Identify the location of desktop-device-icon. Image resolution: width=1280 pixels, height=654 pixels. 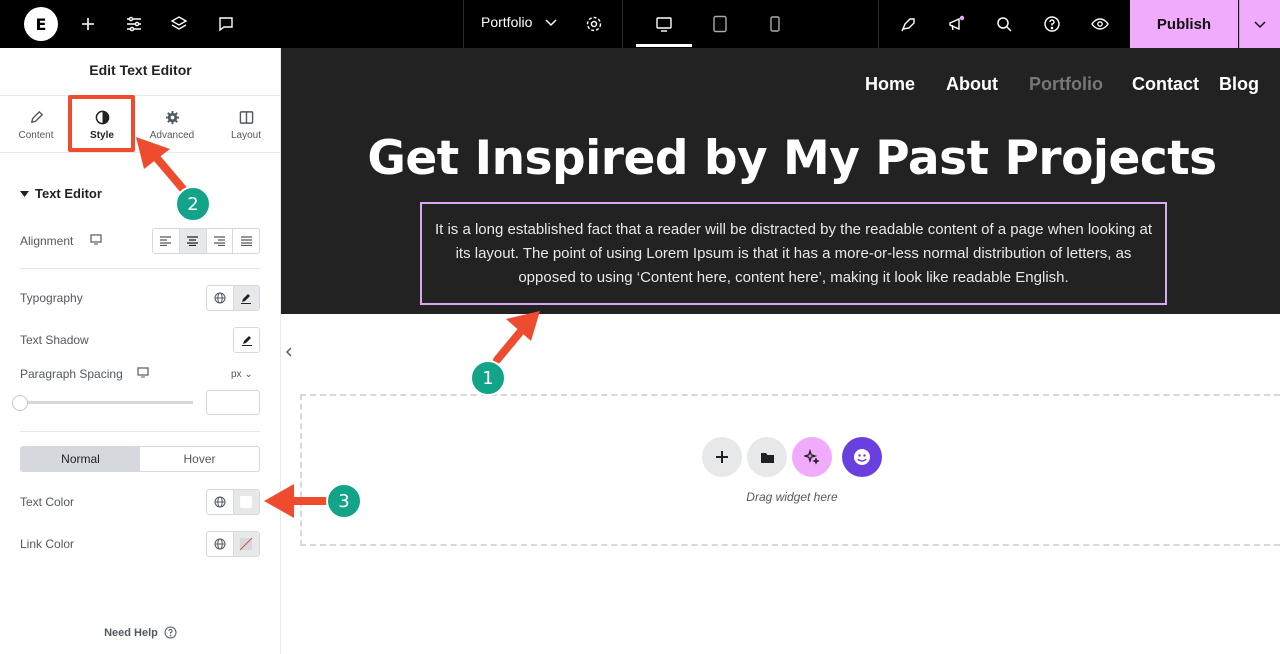
(664, 24).